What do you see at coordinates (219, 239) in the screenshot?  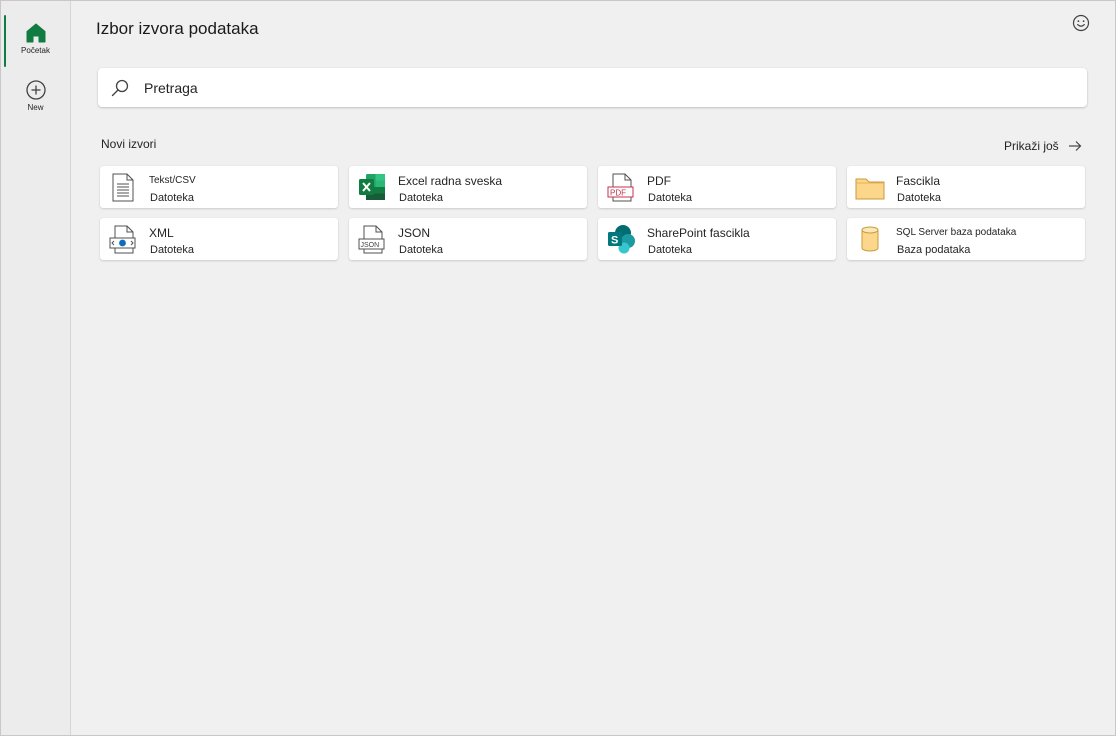 I see `source-card-xml: XML Datoteka` at bounding box center [219, 239].